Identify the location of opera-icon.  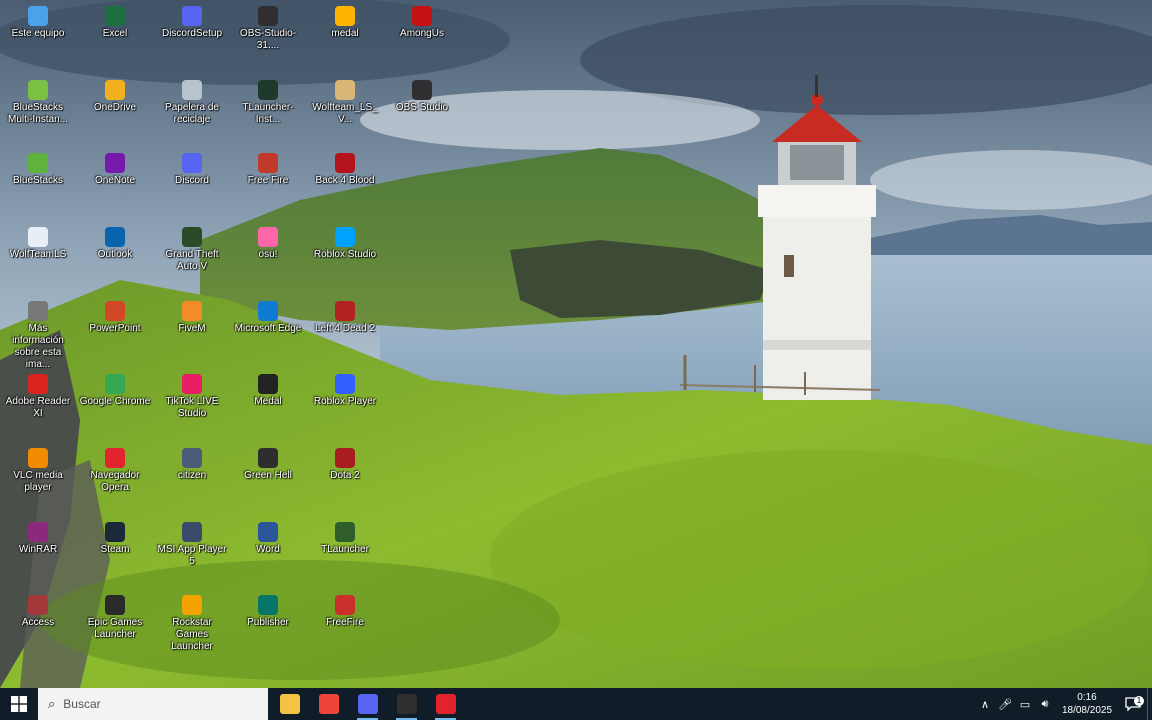
(445, 704).